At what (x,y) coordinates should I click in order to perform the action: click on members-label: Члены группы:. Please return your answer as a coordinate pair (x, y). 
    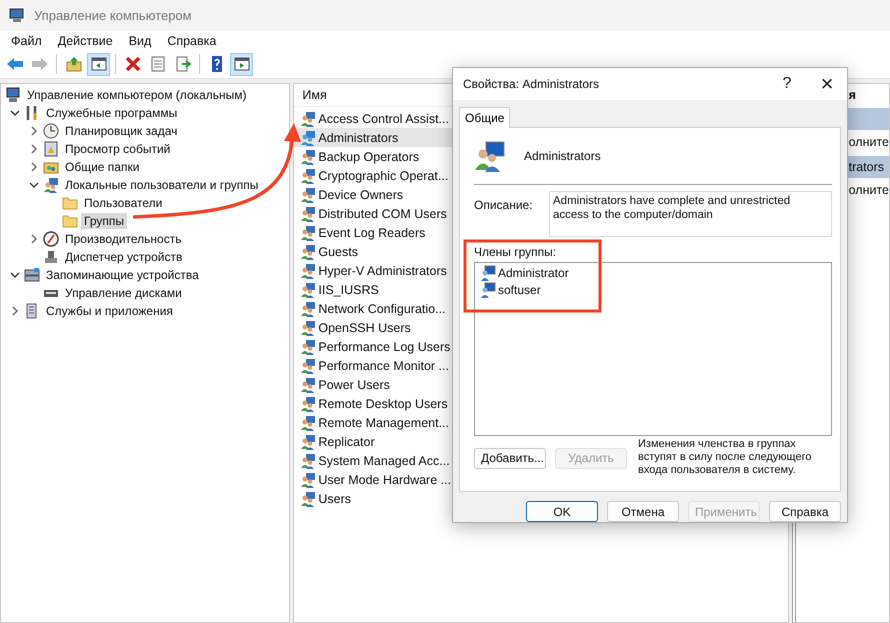
    Looking at the image, I should click on (516, 251).